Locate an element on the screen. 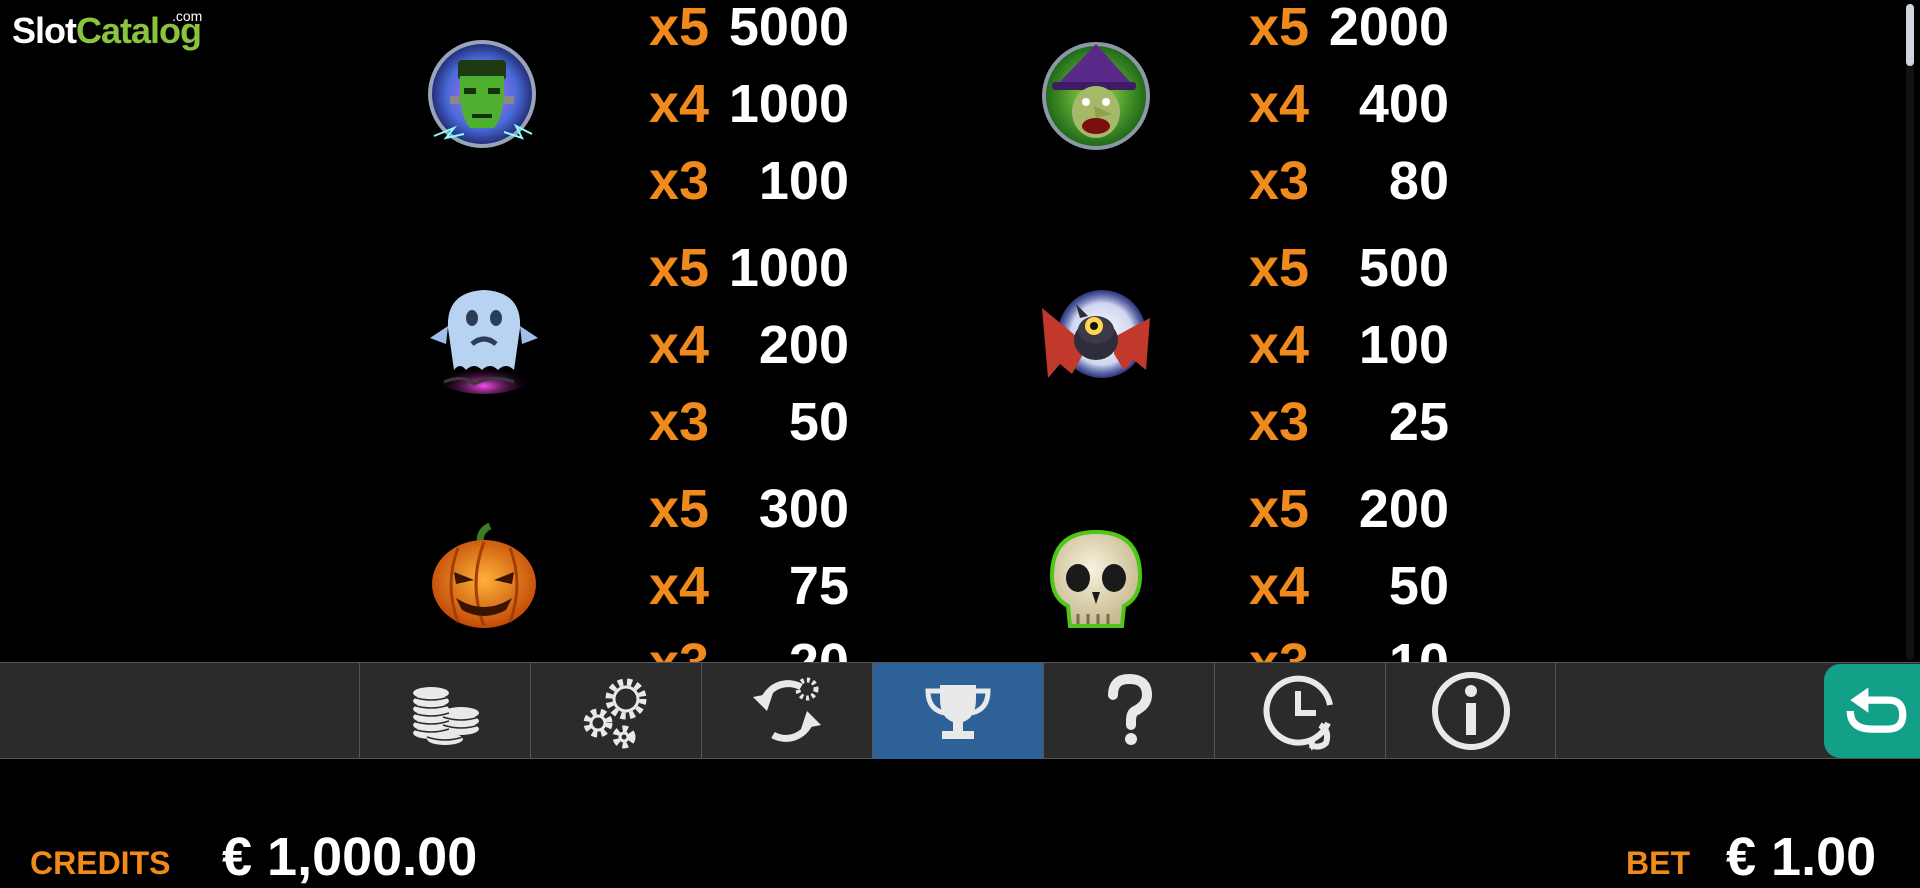  payout-value: 400 is located at coordinates (1403, 104).